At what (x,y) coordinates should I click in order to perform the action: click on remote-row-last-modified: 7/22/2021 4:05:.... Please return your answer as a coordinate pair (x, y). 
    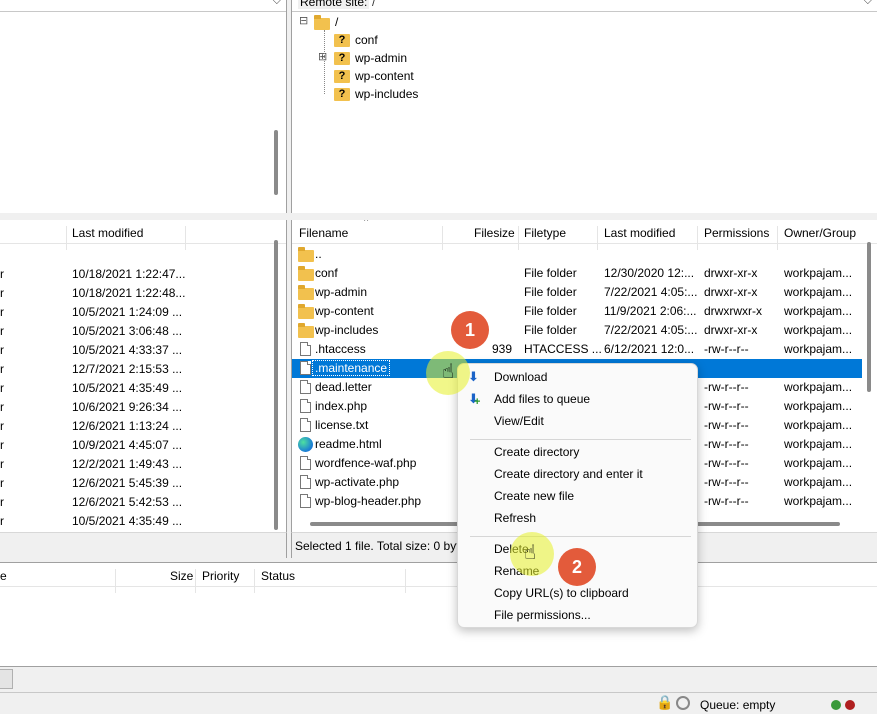
    Looking at the image, I should click on (651, 292).